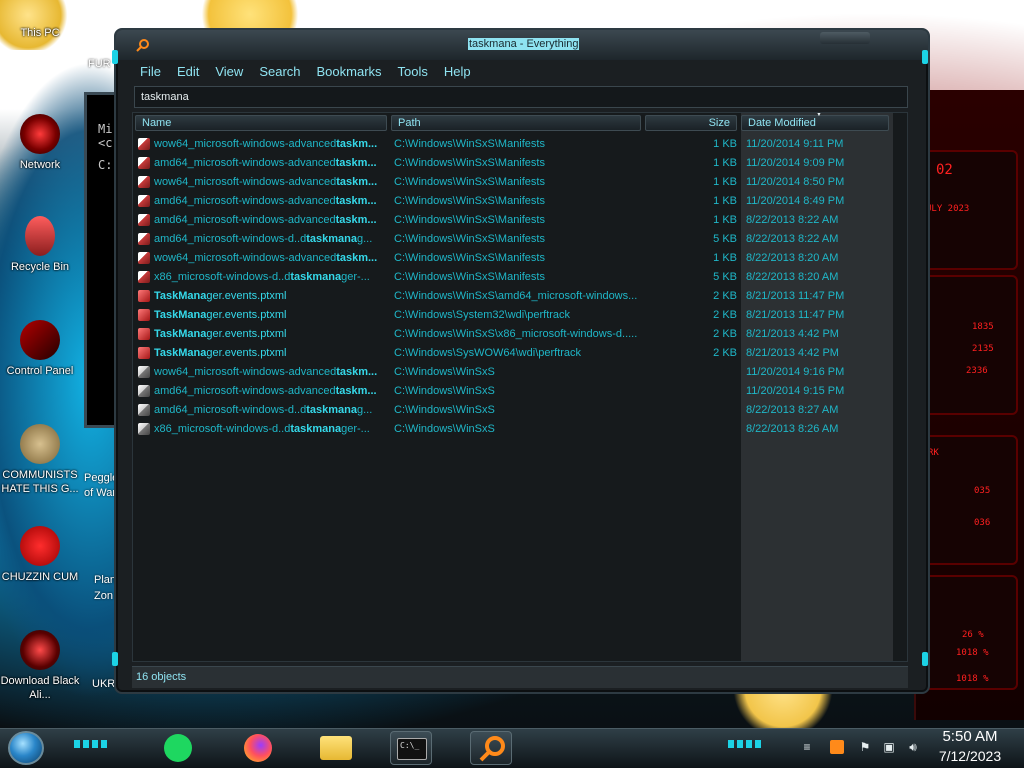 This screenshot has height=768, width=1024. Describe the element at coordinates (26, 748) in the screenshot. I see `start-button` at that location.